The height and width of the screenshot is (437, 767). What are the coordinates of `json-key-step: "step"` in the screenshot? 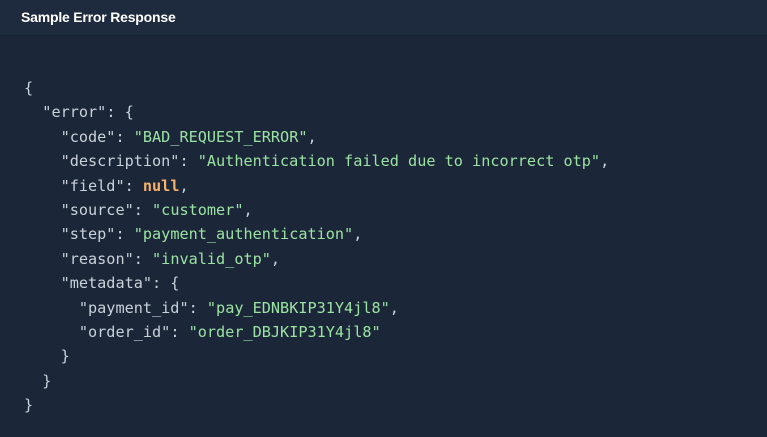 It's located at (88, 234).